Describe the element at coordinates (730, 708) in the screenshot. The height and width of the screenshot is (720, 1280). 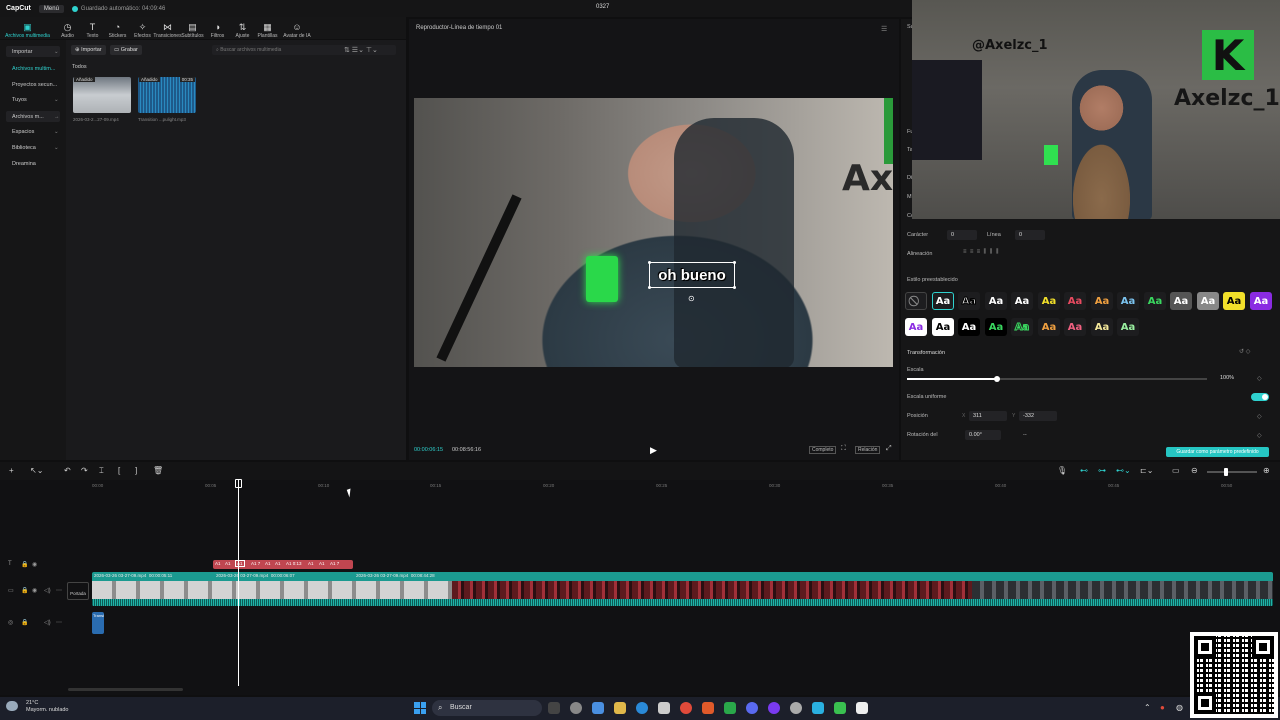
I see `xbox-icon` at that location.